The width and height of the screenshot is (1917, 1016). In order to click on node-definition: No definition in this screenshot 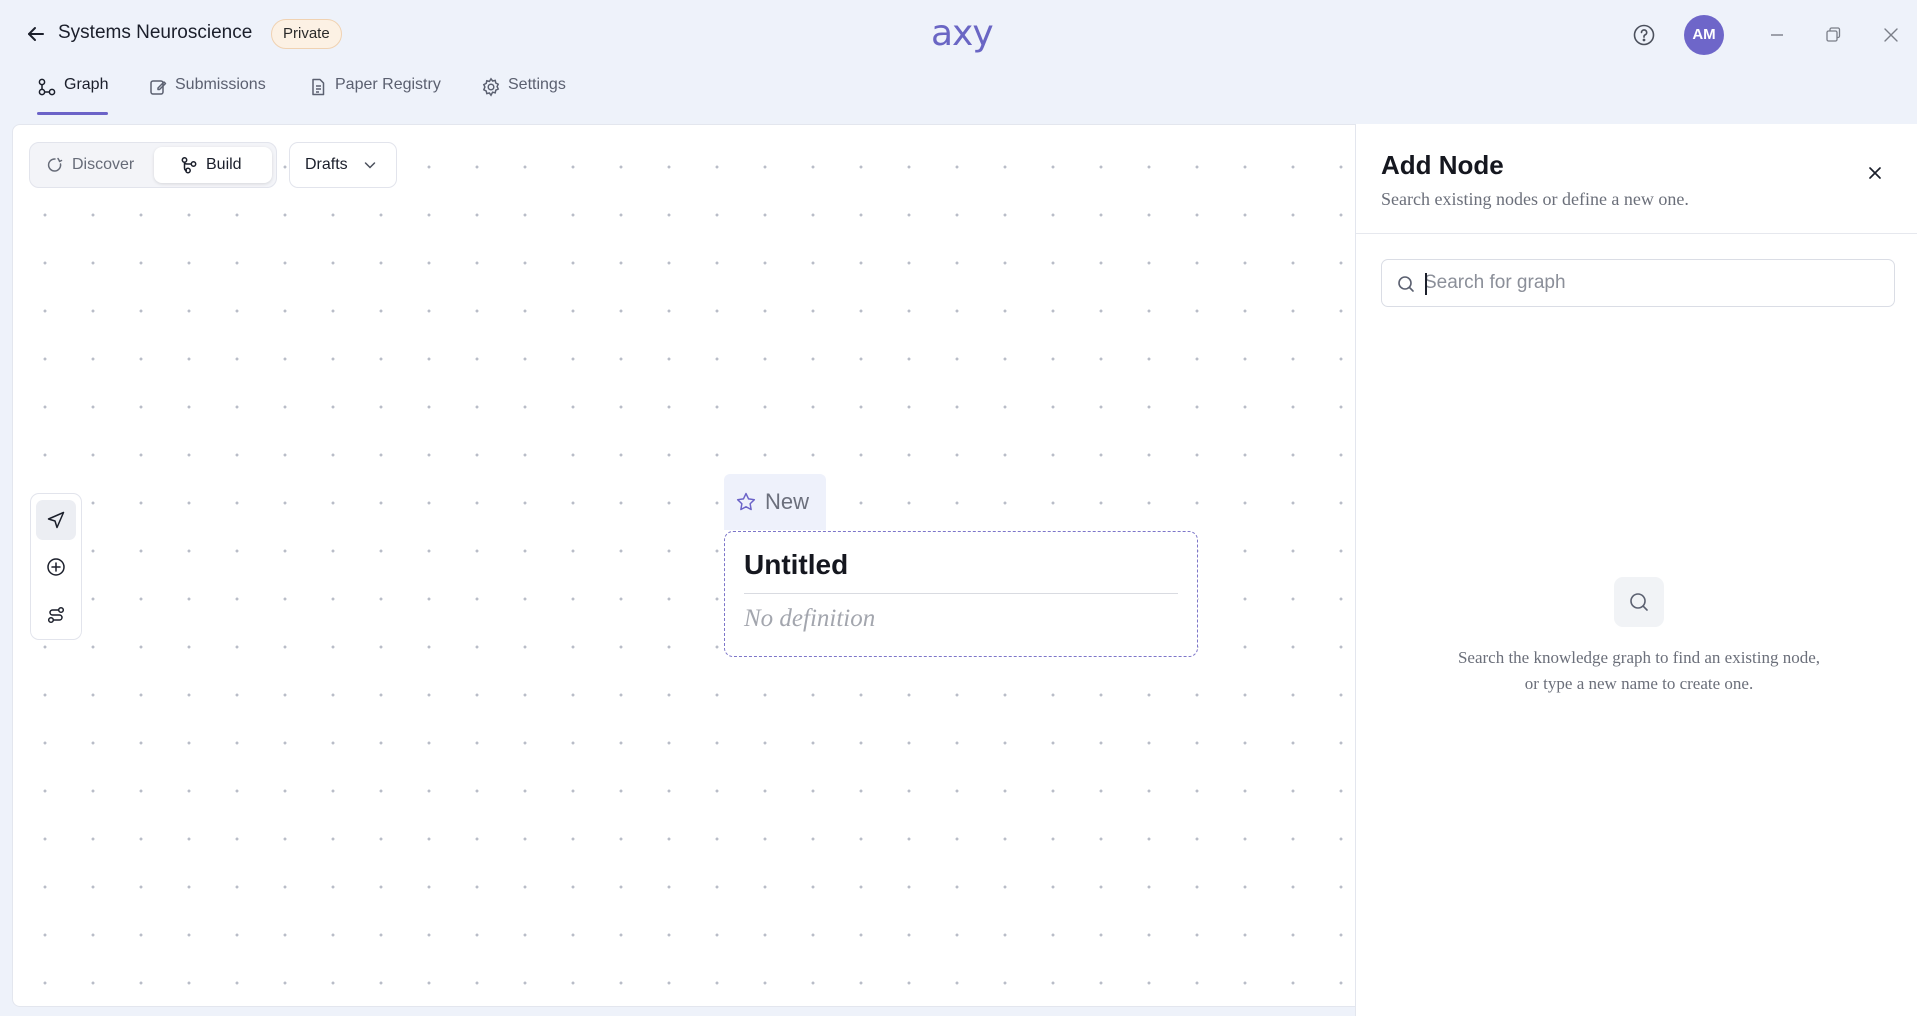, I will do `click(810, 618)`.